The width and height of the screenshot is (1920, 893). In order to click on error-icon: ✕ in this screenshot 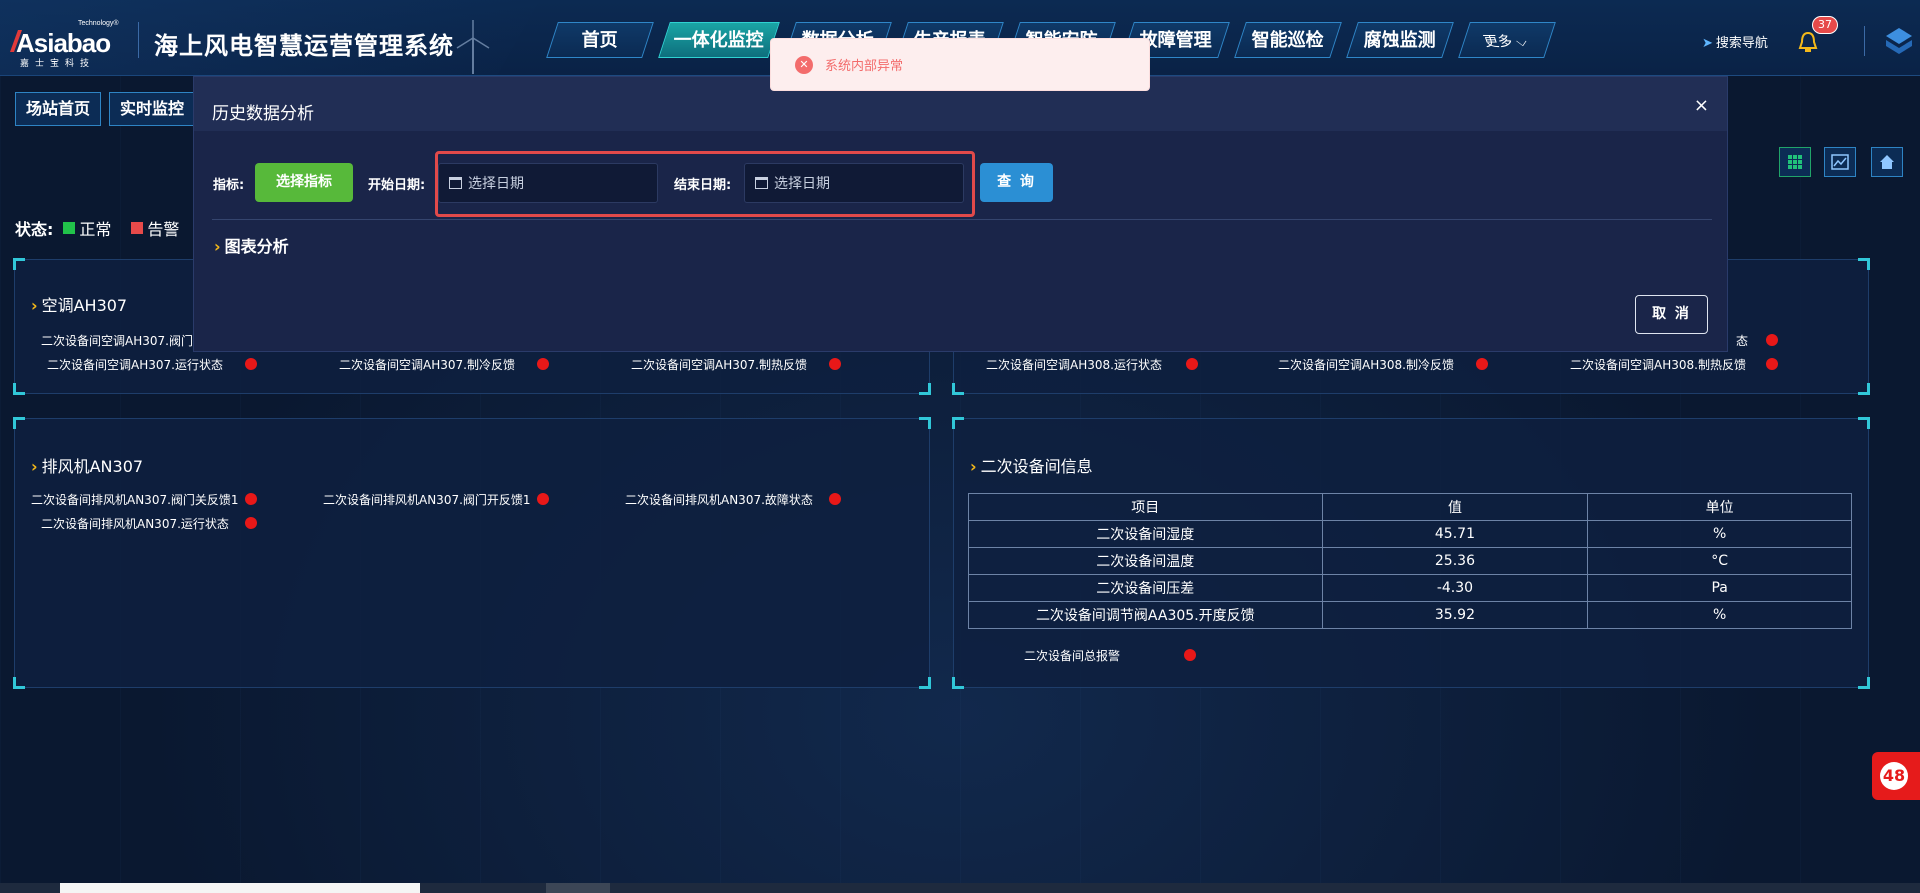, I will do `click(804, 64)`.